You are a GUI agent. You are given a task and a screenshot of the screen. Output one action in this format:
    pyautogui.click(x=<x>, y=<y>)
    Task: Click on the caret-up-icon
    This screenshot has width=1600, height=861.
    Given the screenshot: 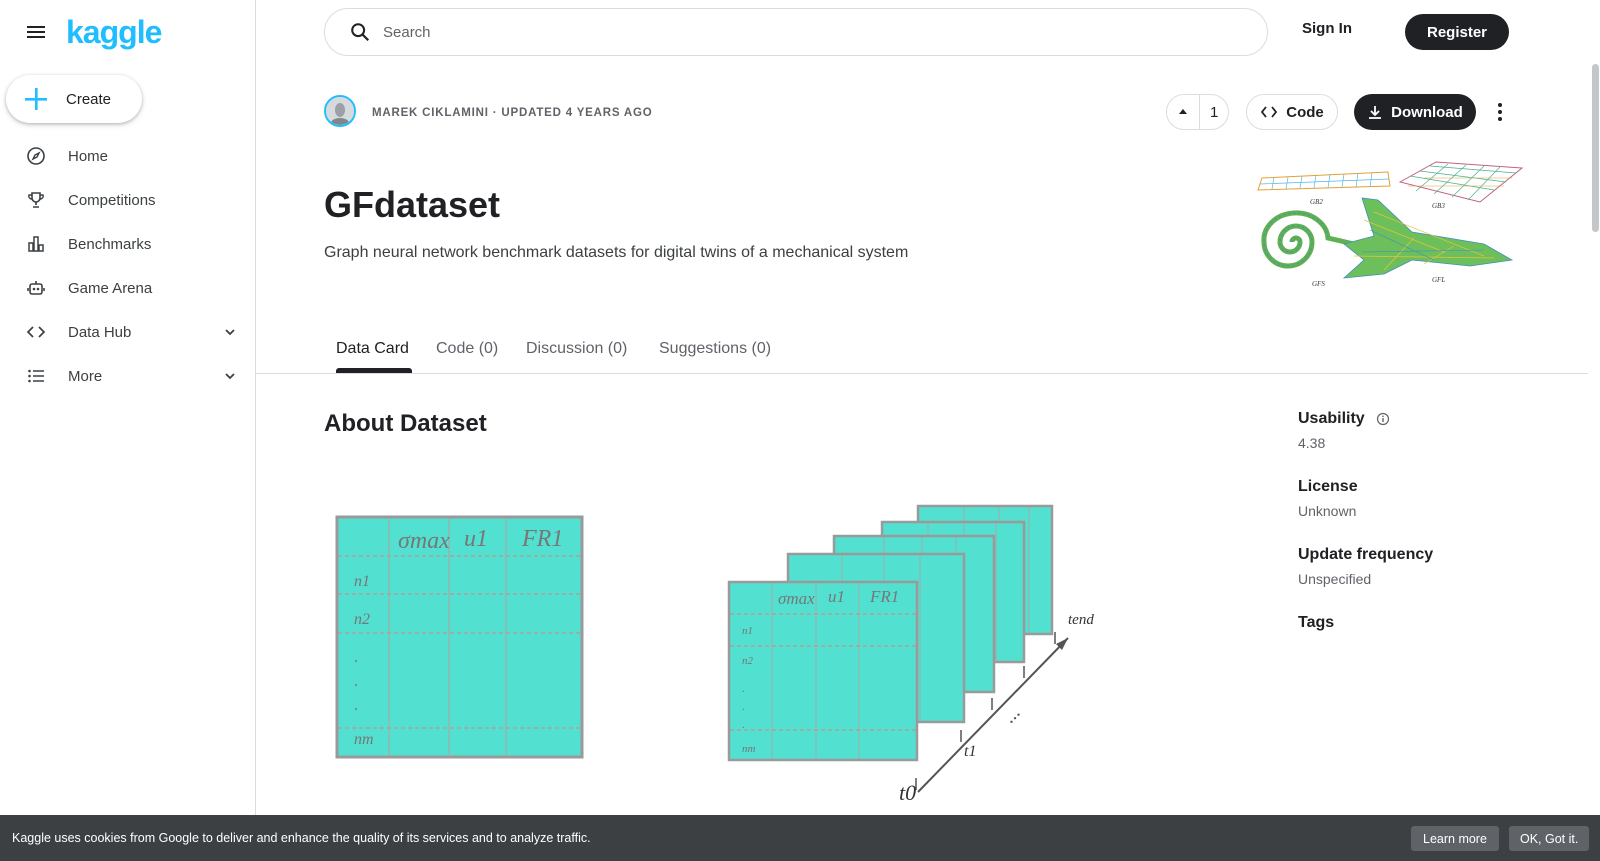 What is the action you would take?
    pyautogui.click(x=1183, y=111)
    